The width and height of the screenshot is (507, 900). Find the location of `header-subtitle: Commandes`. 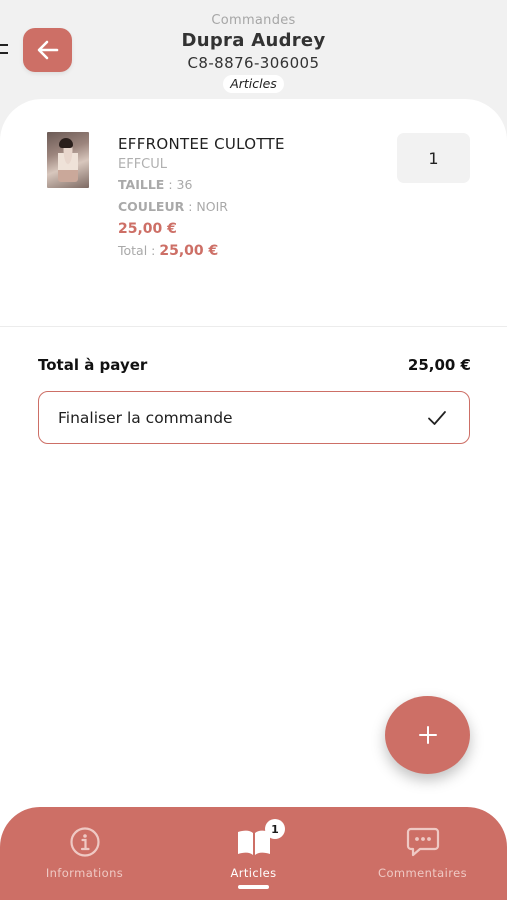

header-subtitle: Commandes is located at coordinates (253, 20).